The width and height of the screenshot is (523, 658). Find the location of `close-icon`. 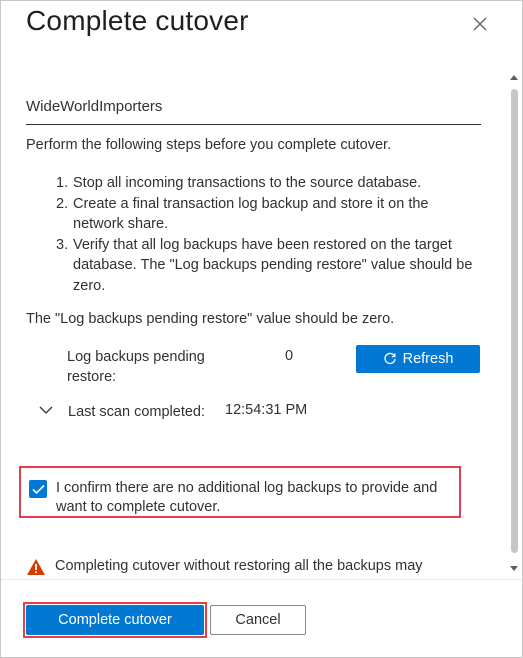

close-icon is located at coordinates (480, 24).